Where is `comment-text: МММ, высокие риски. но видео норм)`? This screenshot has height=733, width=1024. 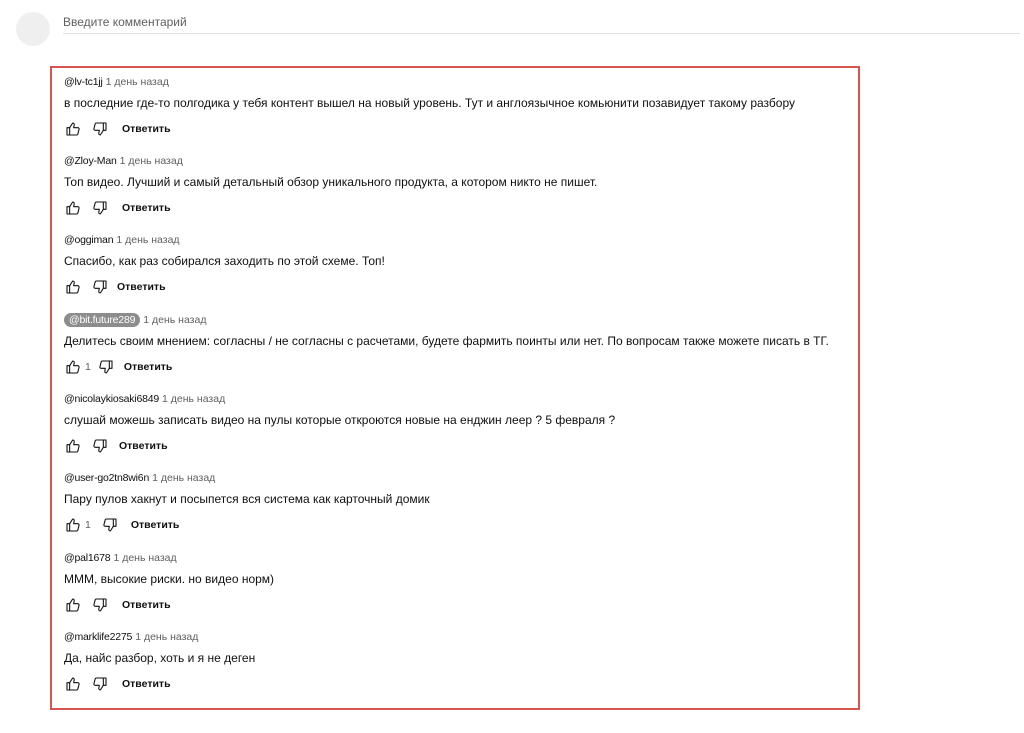 comment-text: МММ, высокие риски. но видео норм) is located at coordinates (169, 579).